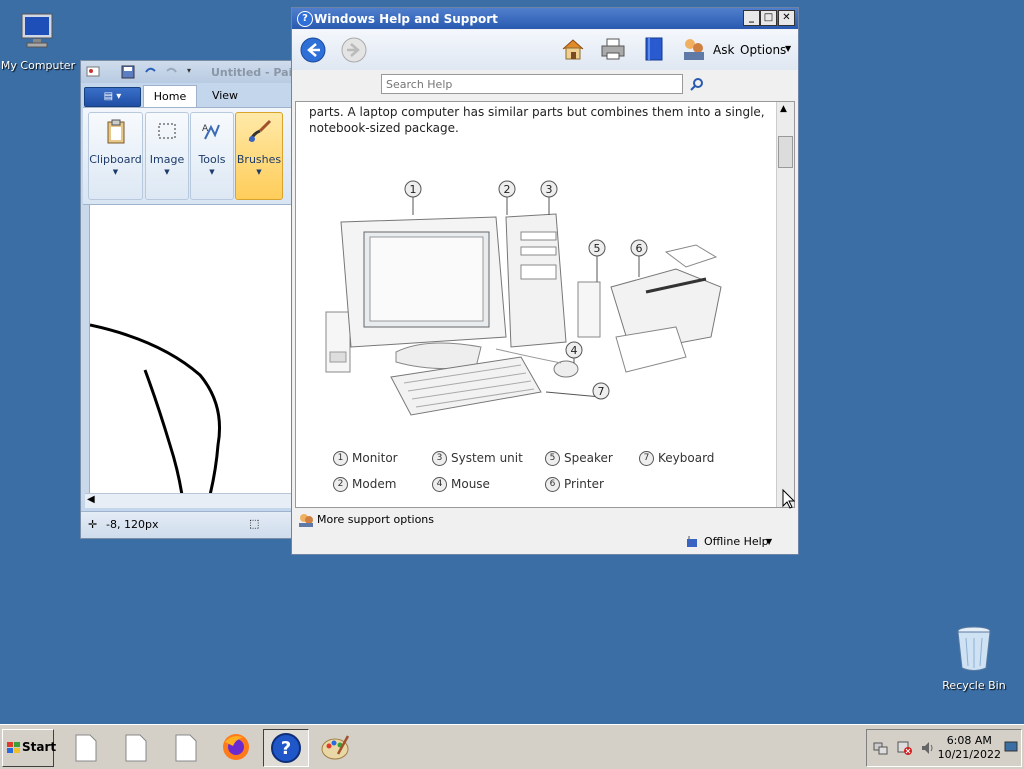  I want to click on maximize-button: □, so click(768, 18).